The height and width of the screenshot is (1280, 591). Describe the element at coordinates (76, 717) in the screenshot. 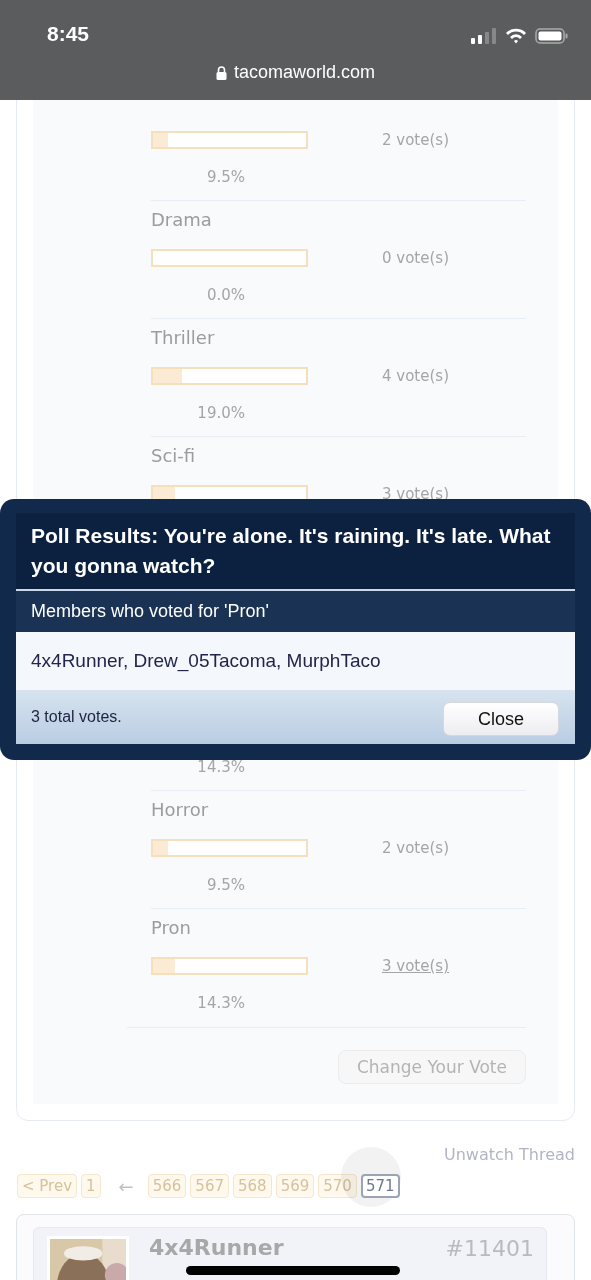

I see `total-votes: 3 total votes.` at that location.